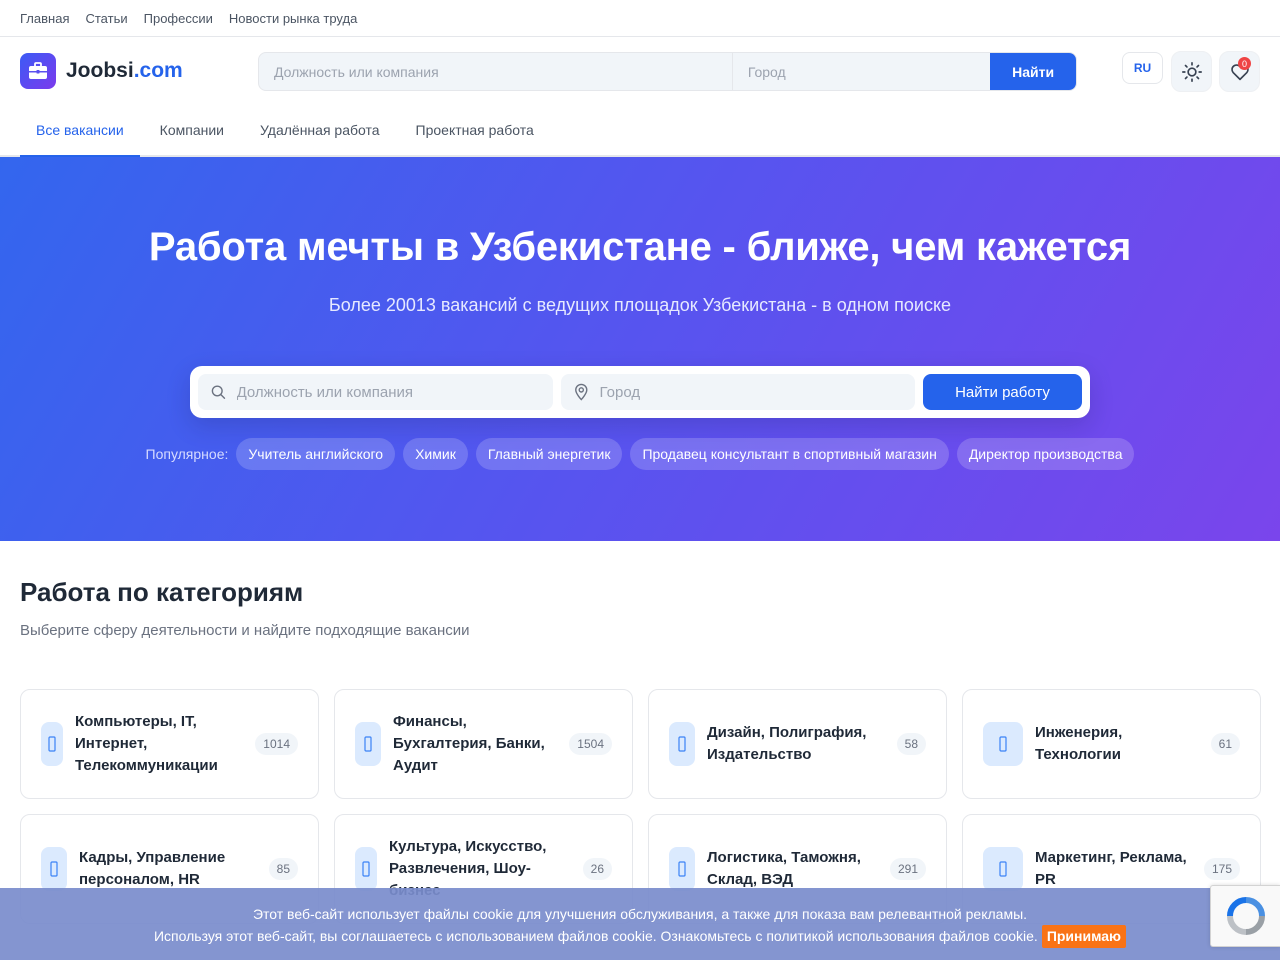  I want to click on hero-search: Найти работу, so click(640, 392).